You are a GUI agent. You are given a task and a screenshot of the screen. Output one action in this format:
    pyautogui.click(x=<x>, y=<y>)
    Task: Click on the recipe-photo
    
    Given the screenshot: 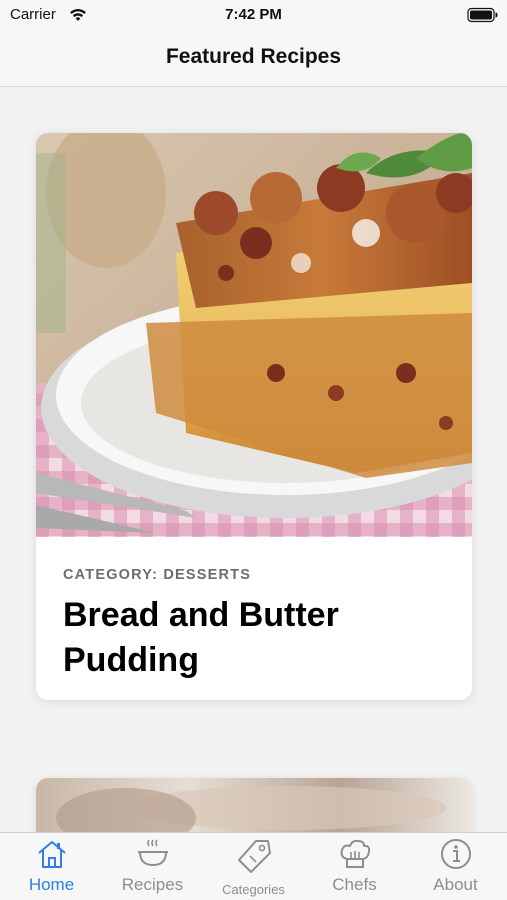 What is the action you would take?
    pyautogui.click(x=254, y=805)
    